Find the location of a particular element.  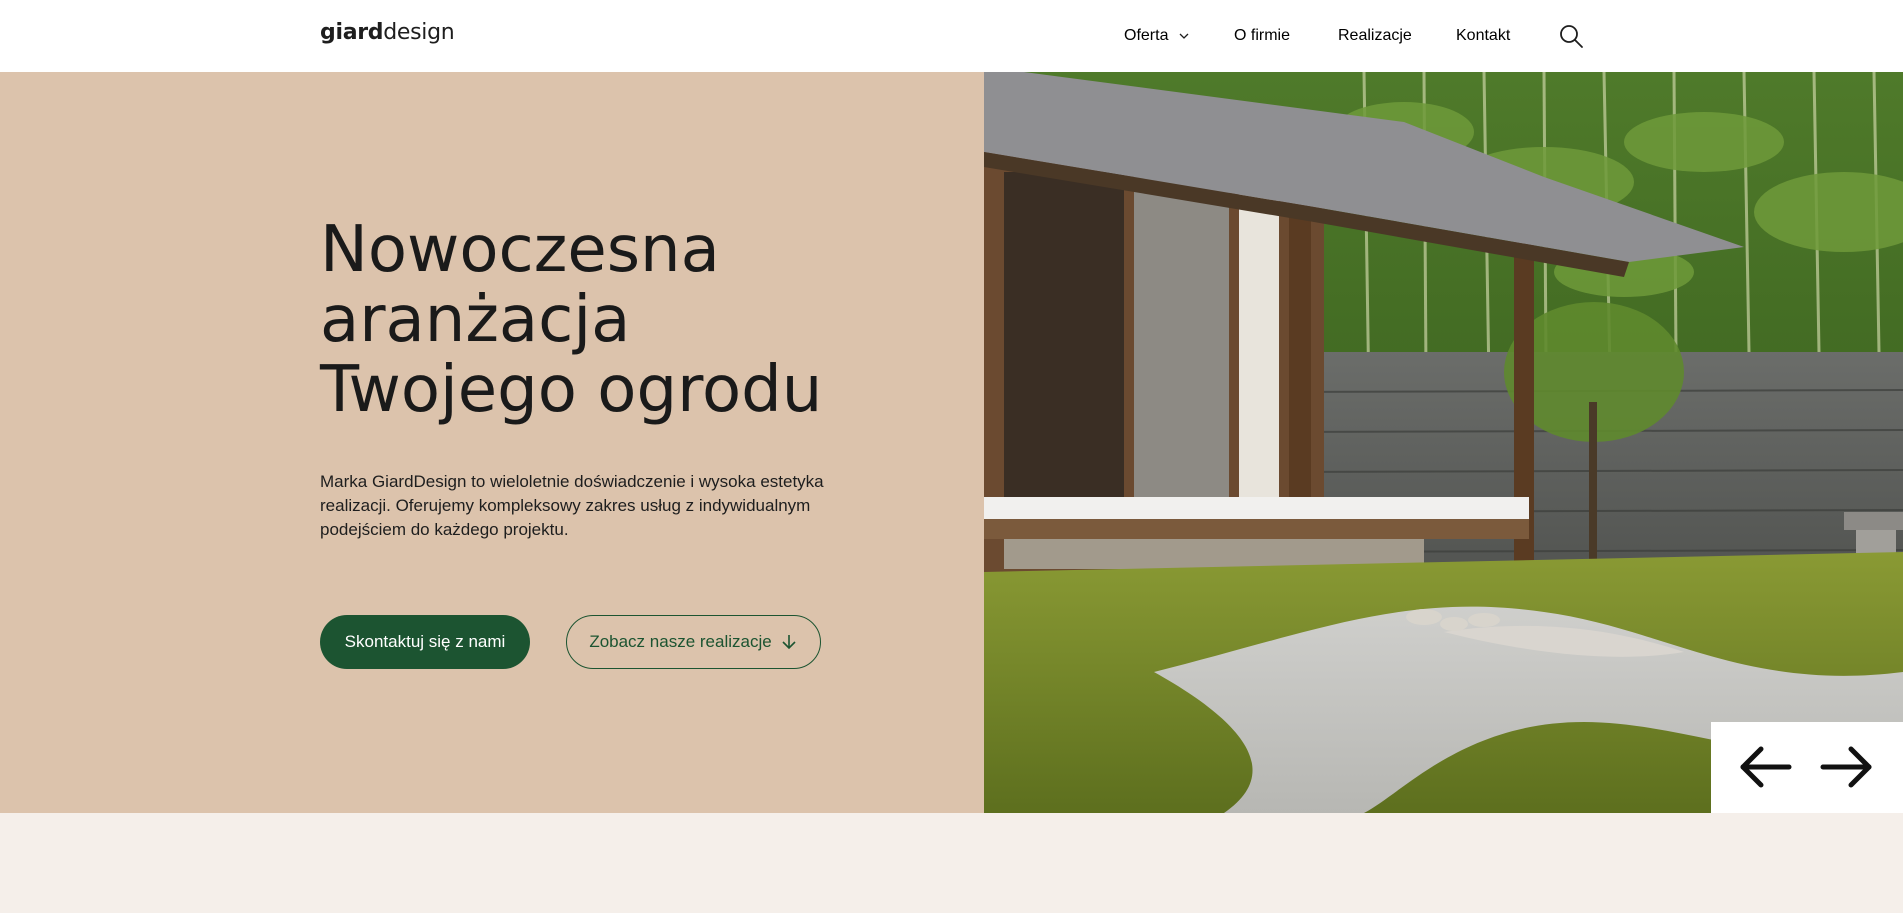

nav-item-kontakt-label: Kontakt is located at coordinates (1483, 35).